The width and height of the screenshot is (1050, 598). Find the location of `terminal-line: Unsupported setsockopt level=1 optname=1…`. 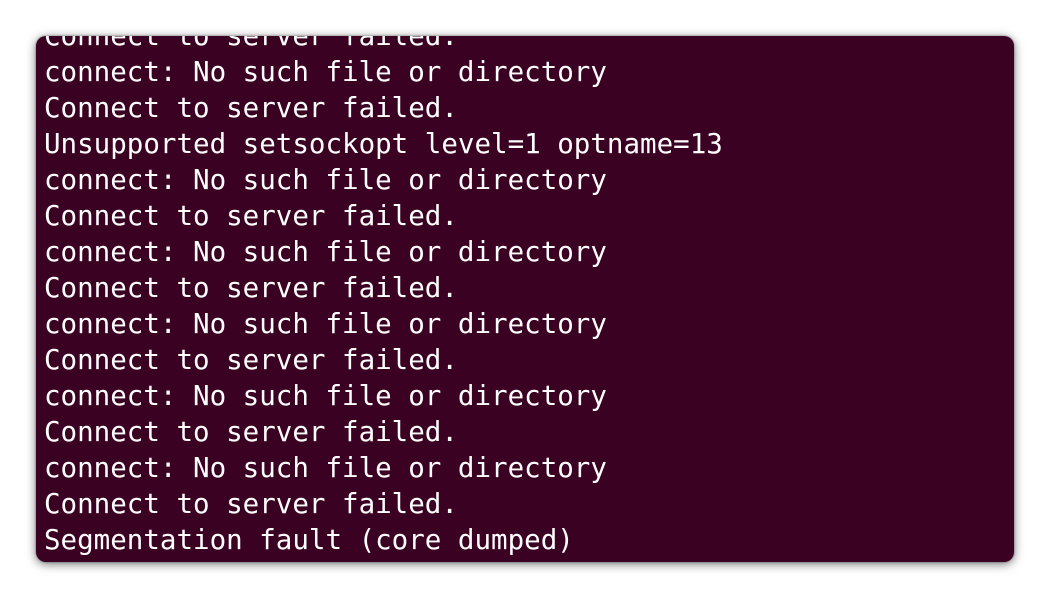

terminal-line: Unsupported setsockopt level=1 optname=1… is located at coordinates (383, 144).